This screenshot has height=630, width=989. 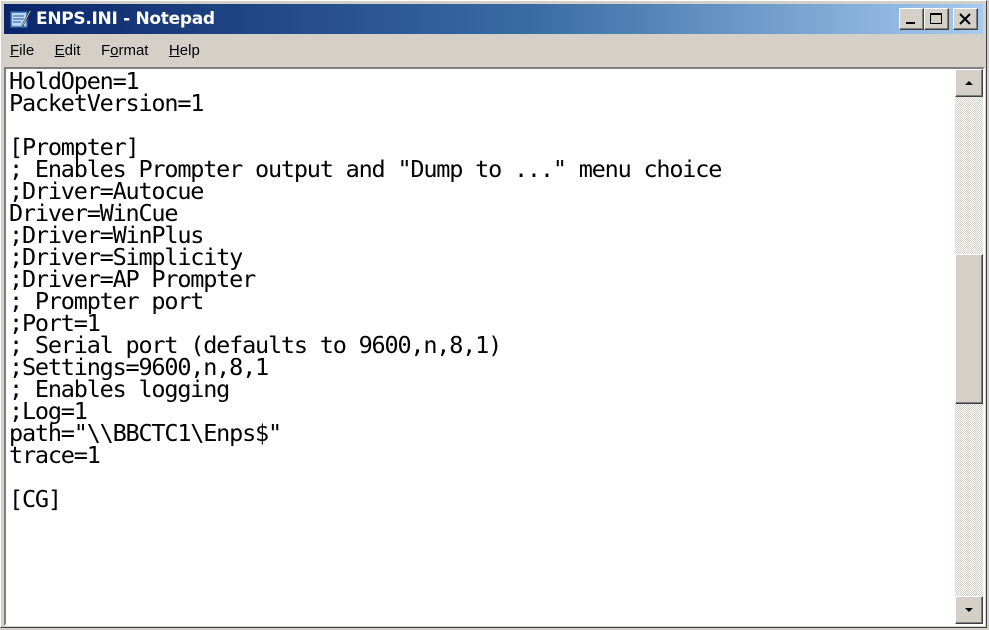 What do you see at coordinates (20, 18) in the screenshot?
I see `notepad-icon` at bounding box center [20, 18].